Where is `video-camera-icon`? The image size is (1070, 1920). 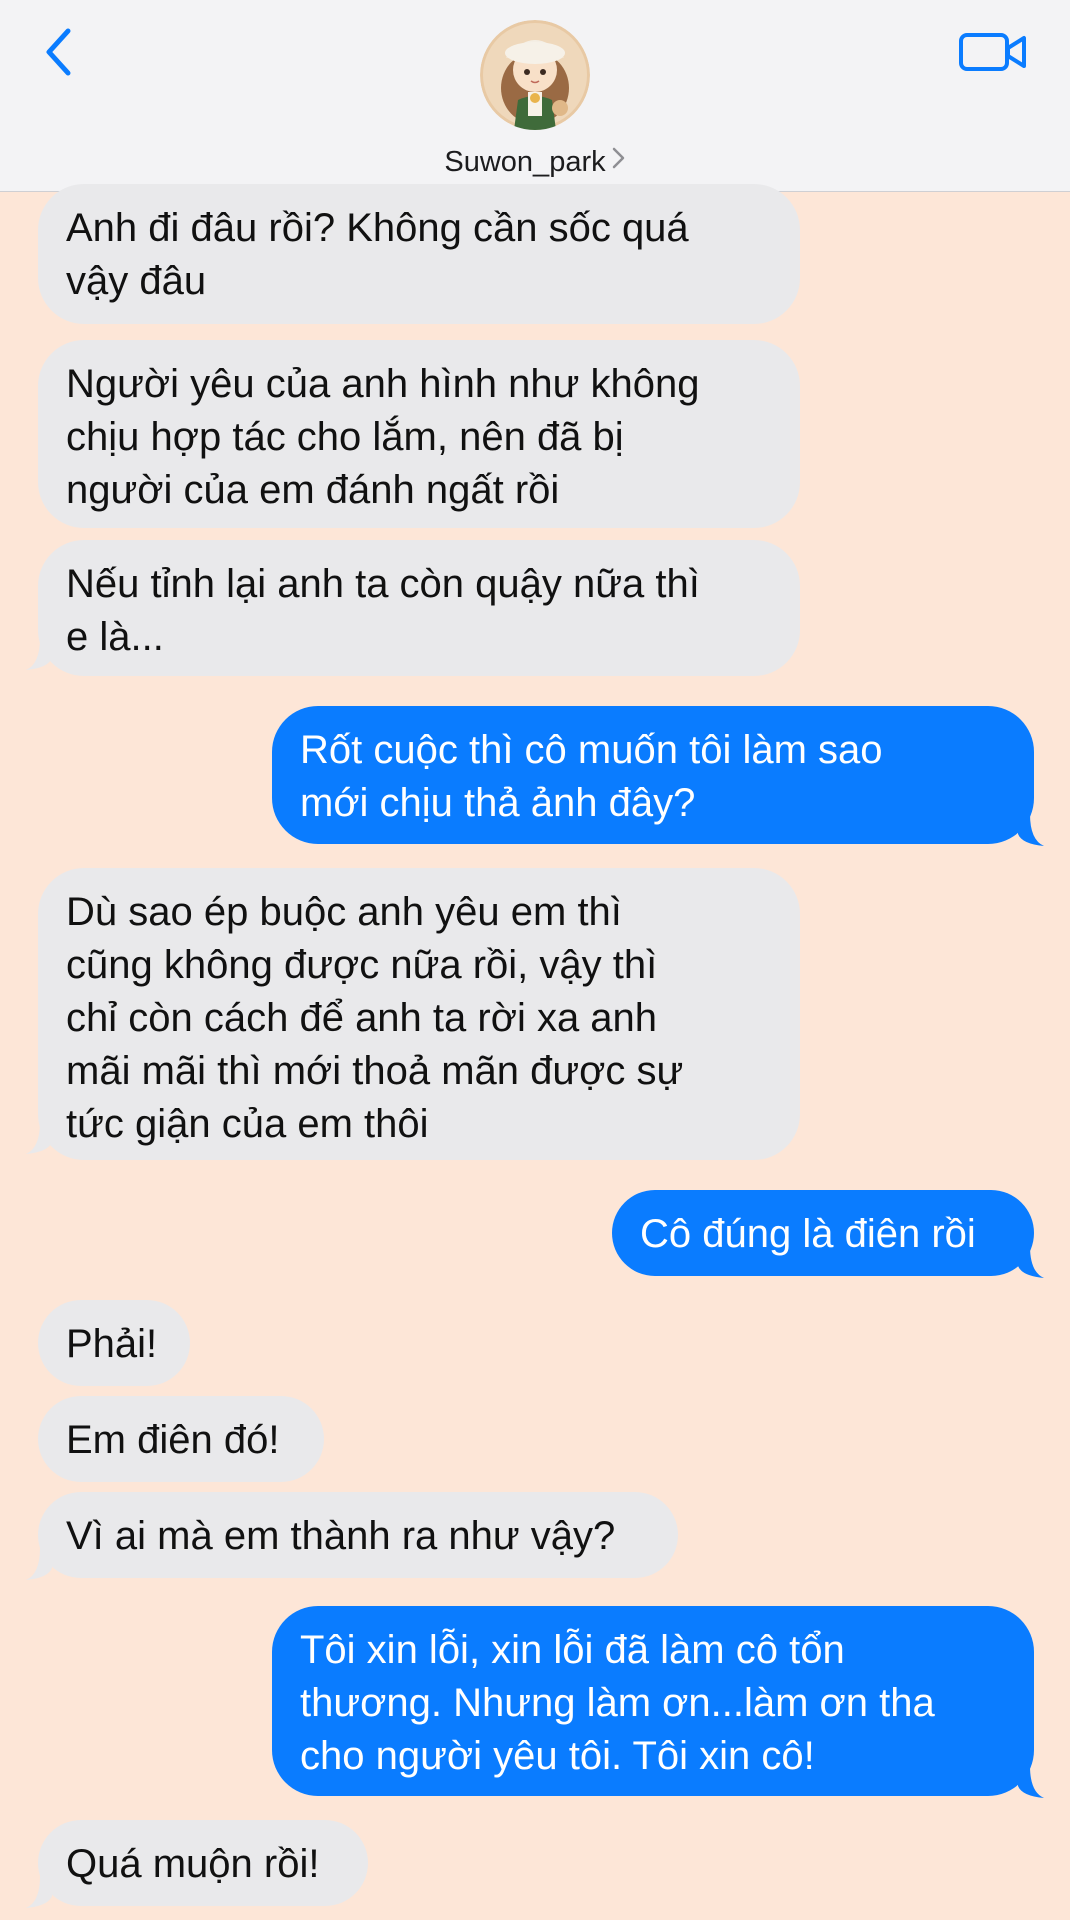 video-camera-icon is located at coordinates (992, 52).